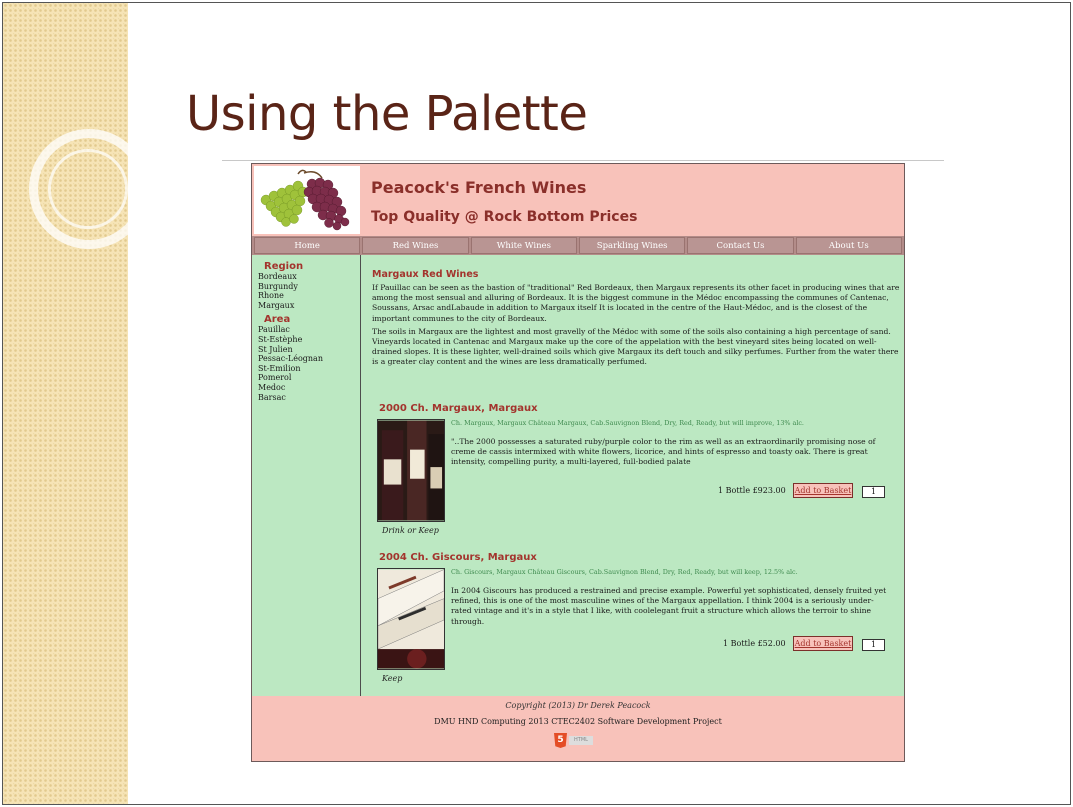 Image resolution: width=1073 pixels, height=807 pixels. I want to click on copyright-text: Copyright (2013) Dr Derek Peacock, so click(578, 705).